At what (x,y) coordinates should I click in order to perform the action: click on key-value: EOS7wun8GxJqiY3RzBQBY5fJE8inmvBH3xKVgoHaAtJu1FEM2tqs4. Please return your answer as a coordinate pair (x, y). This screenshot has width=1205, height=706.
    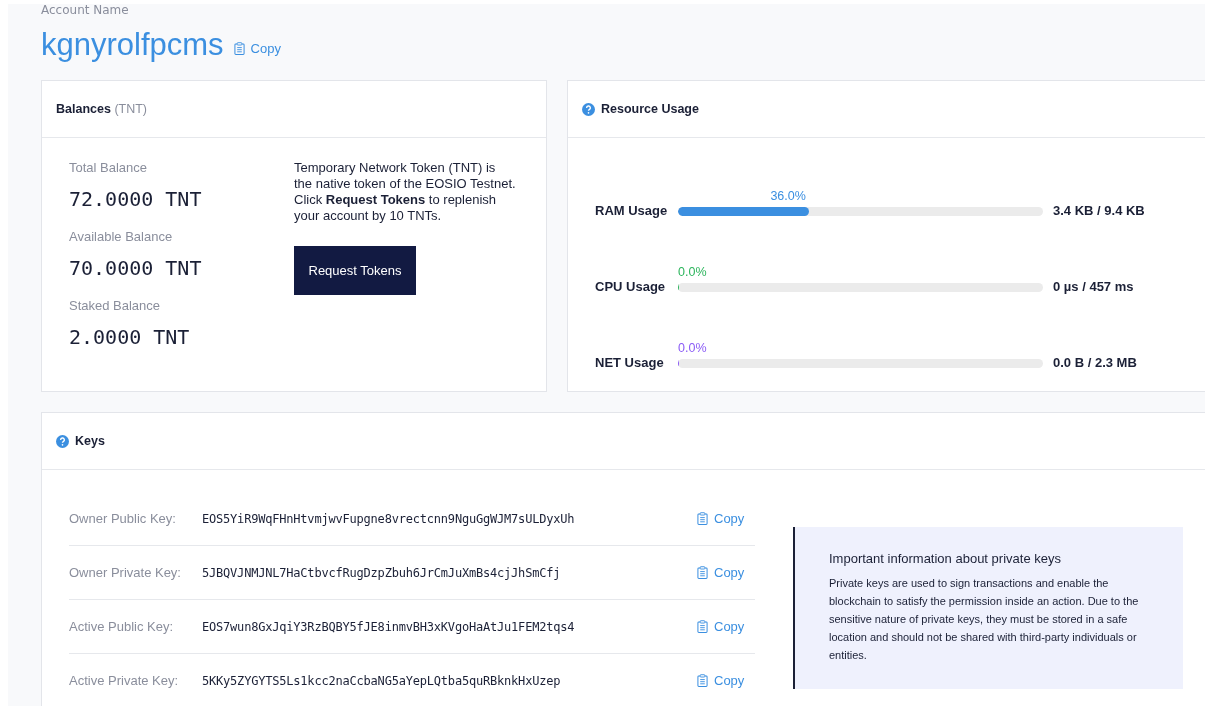
    Looking at the image, I should click on (389, 626).